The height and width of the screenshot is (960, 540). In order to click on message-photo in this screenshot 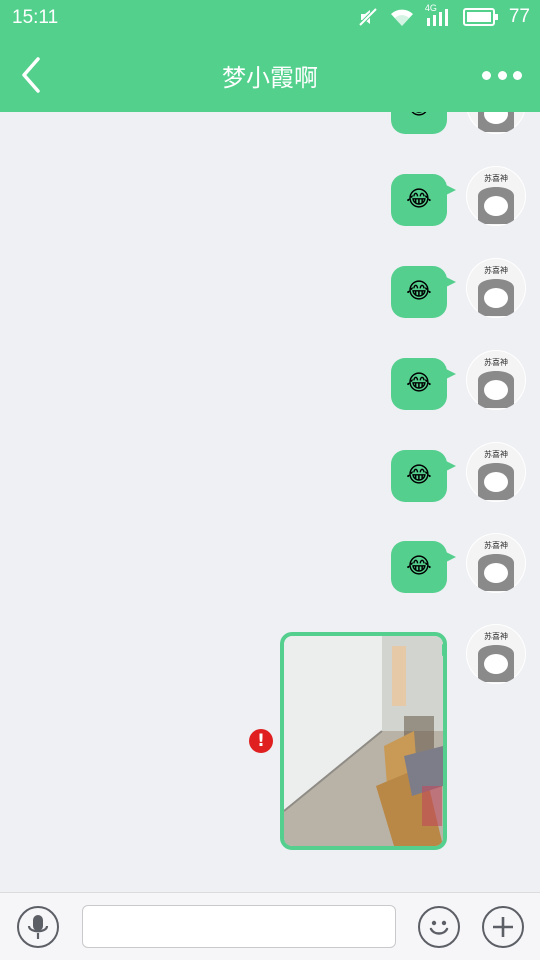, I will do `click(363, 741)`.